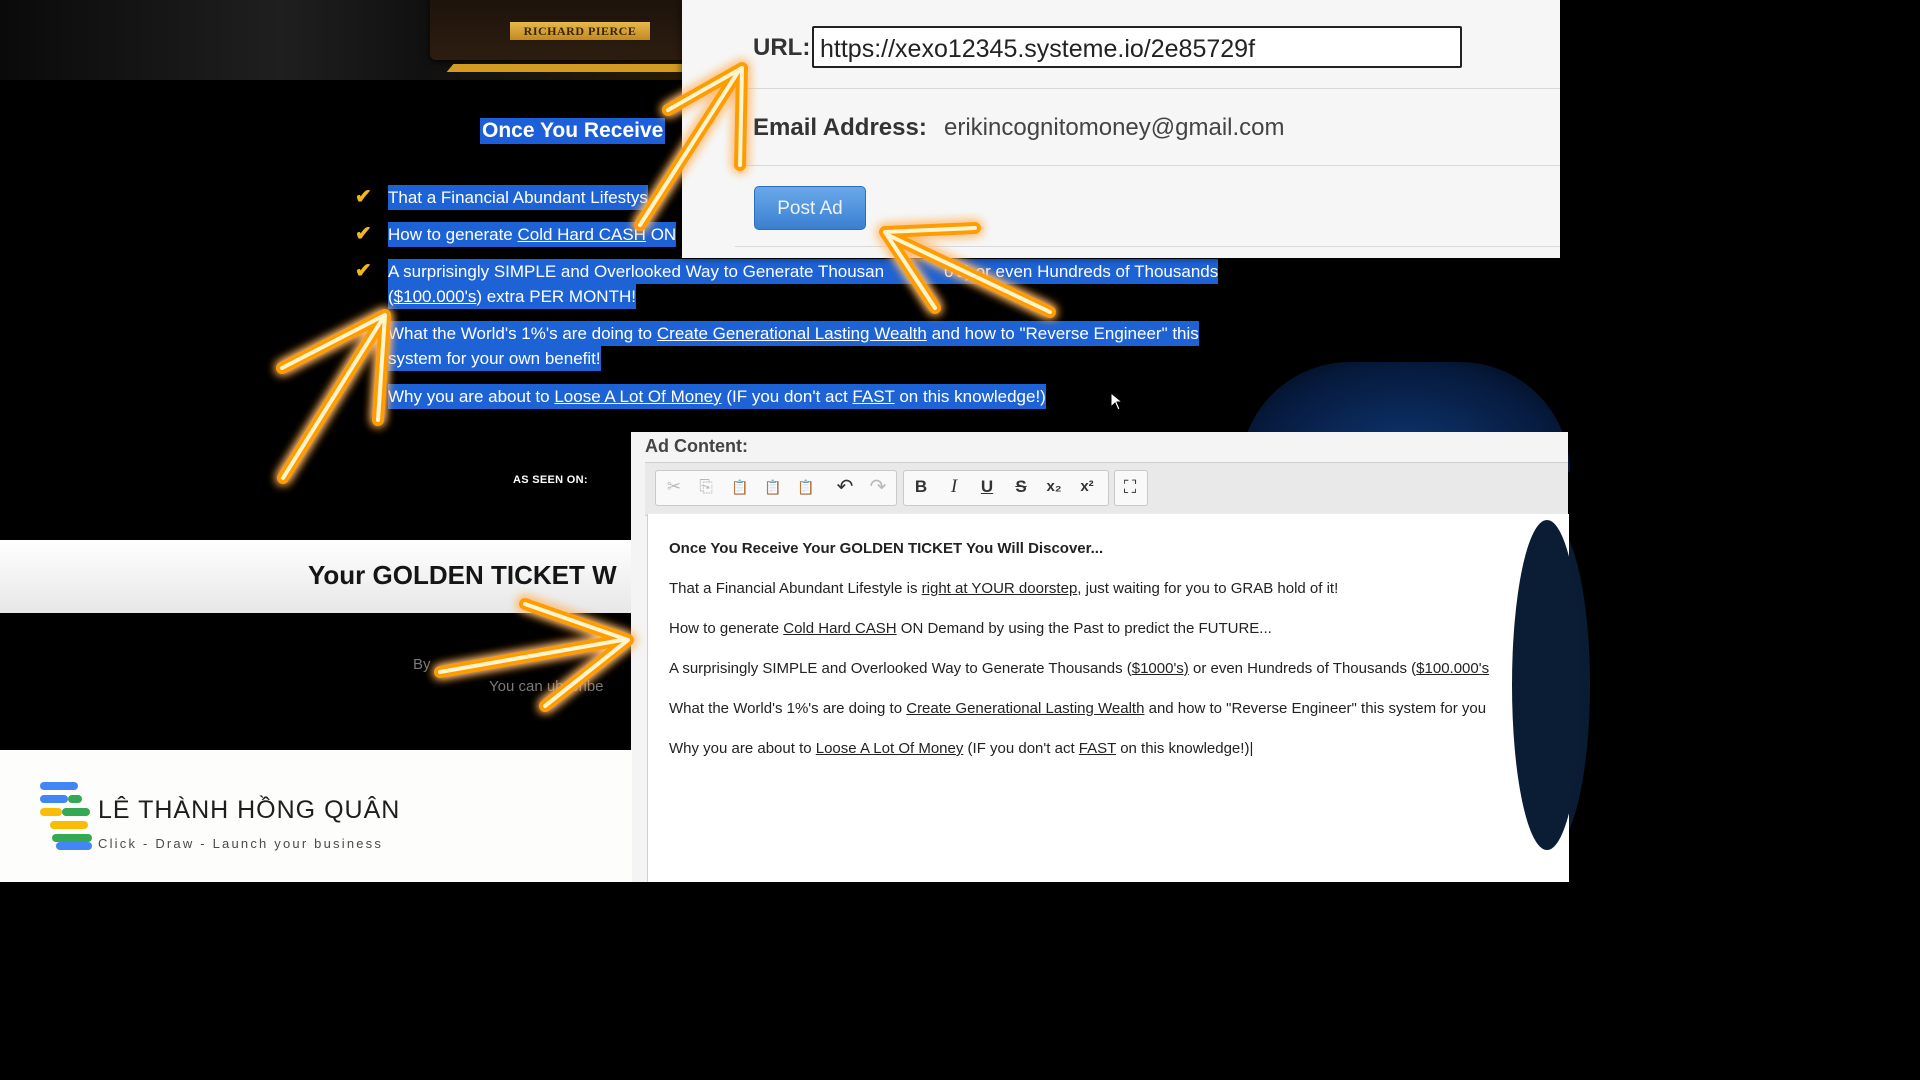  I want to click on bullet-text: That a Financial Abundant Lifestys, so click(518, 197).